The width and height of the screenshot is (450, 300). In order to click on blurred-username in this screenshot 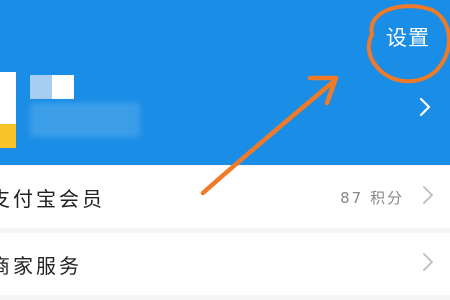, I will do `click(85, 120)`.